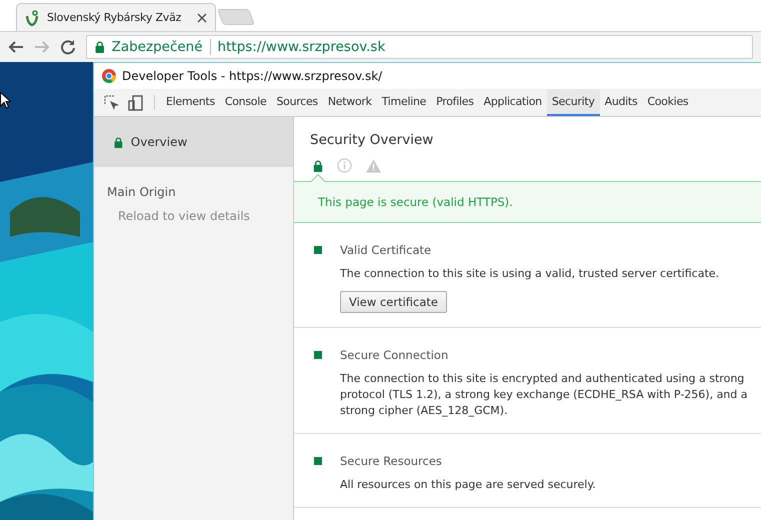 The height and width of the screenshot is (520, 761). What do you see at coordinates (246, 102) in the screenshot?
I see `devtools-tab: Console` at bounding box center [246, 102].